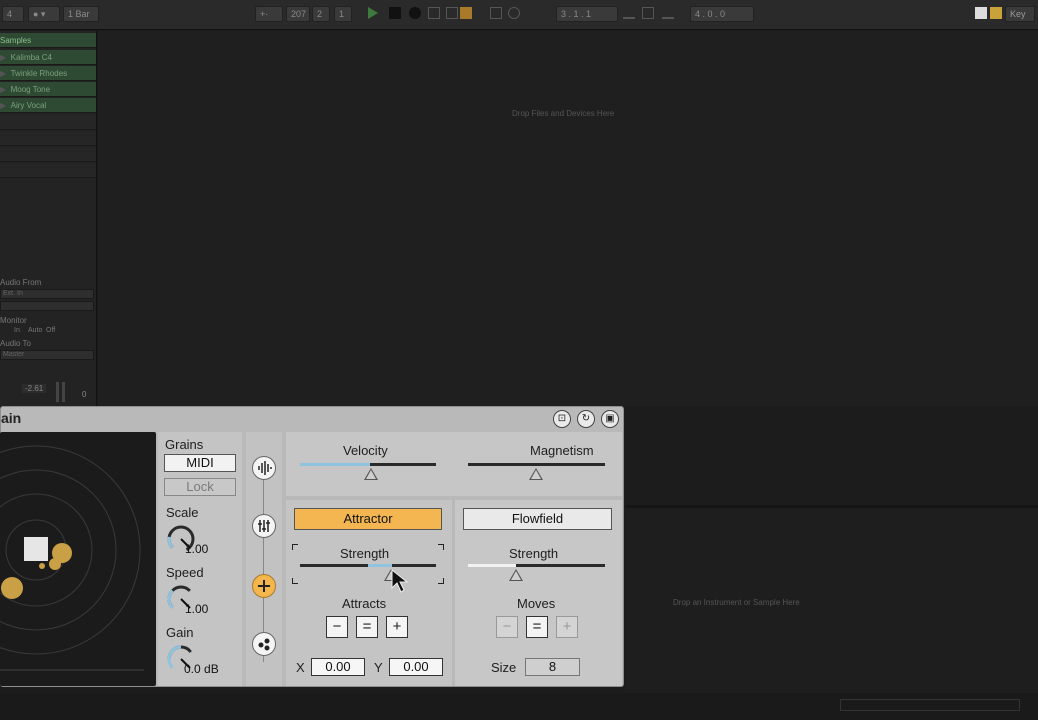 Image resolution: width=1038 pixels, height=720 pixels. I want to click on flowfield-button: Flowfield, so click(537, 519).